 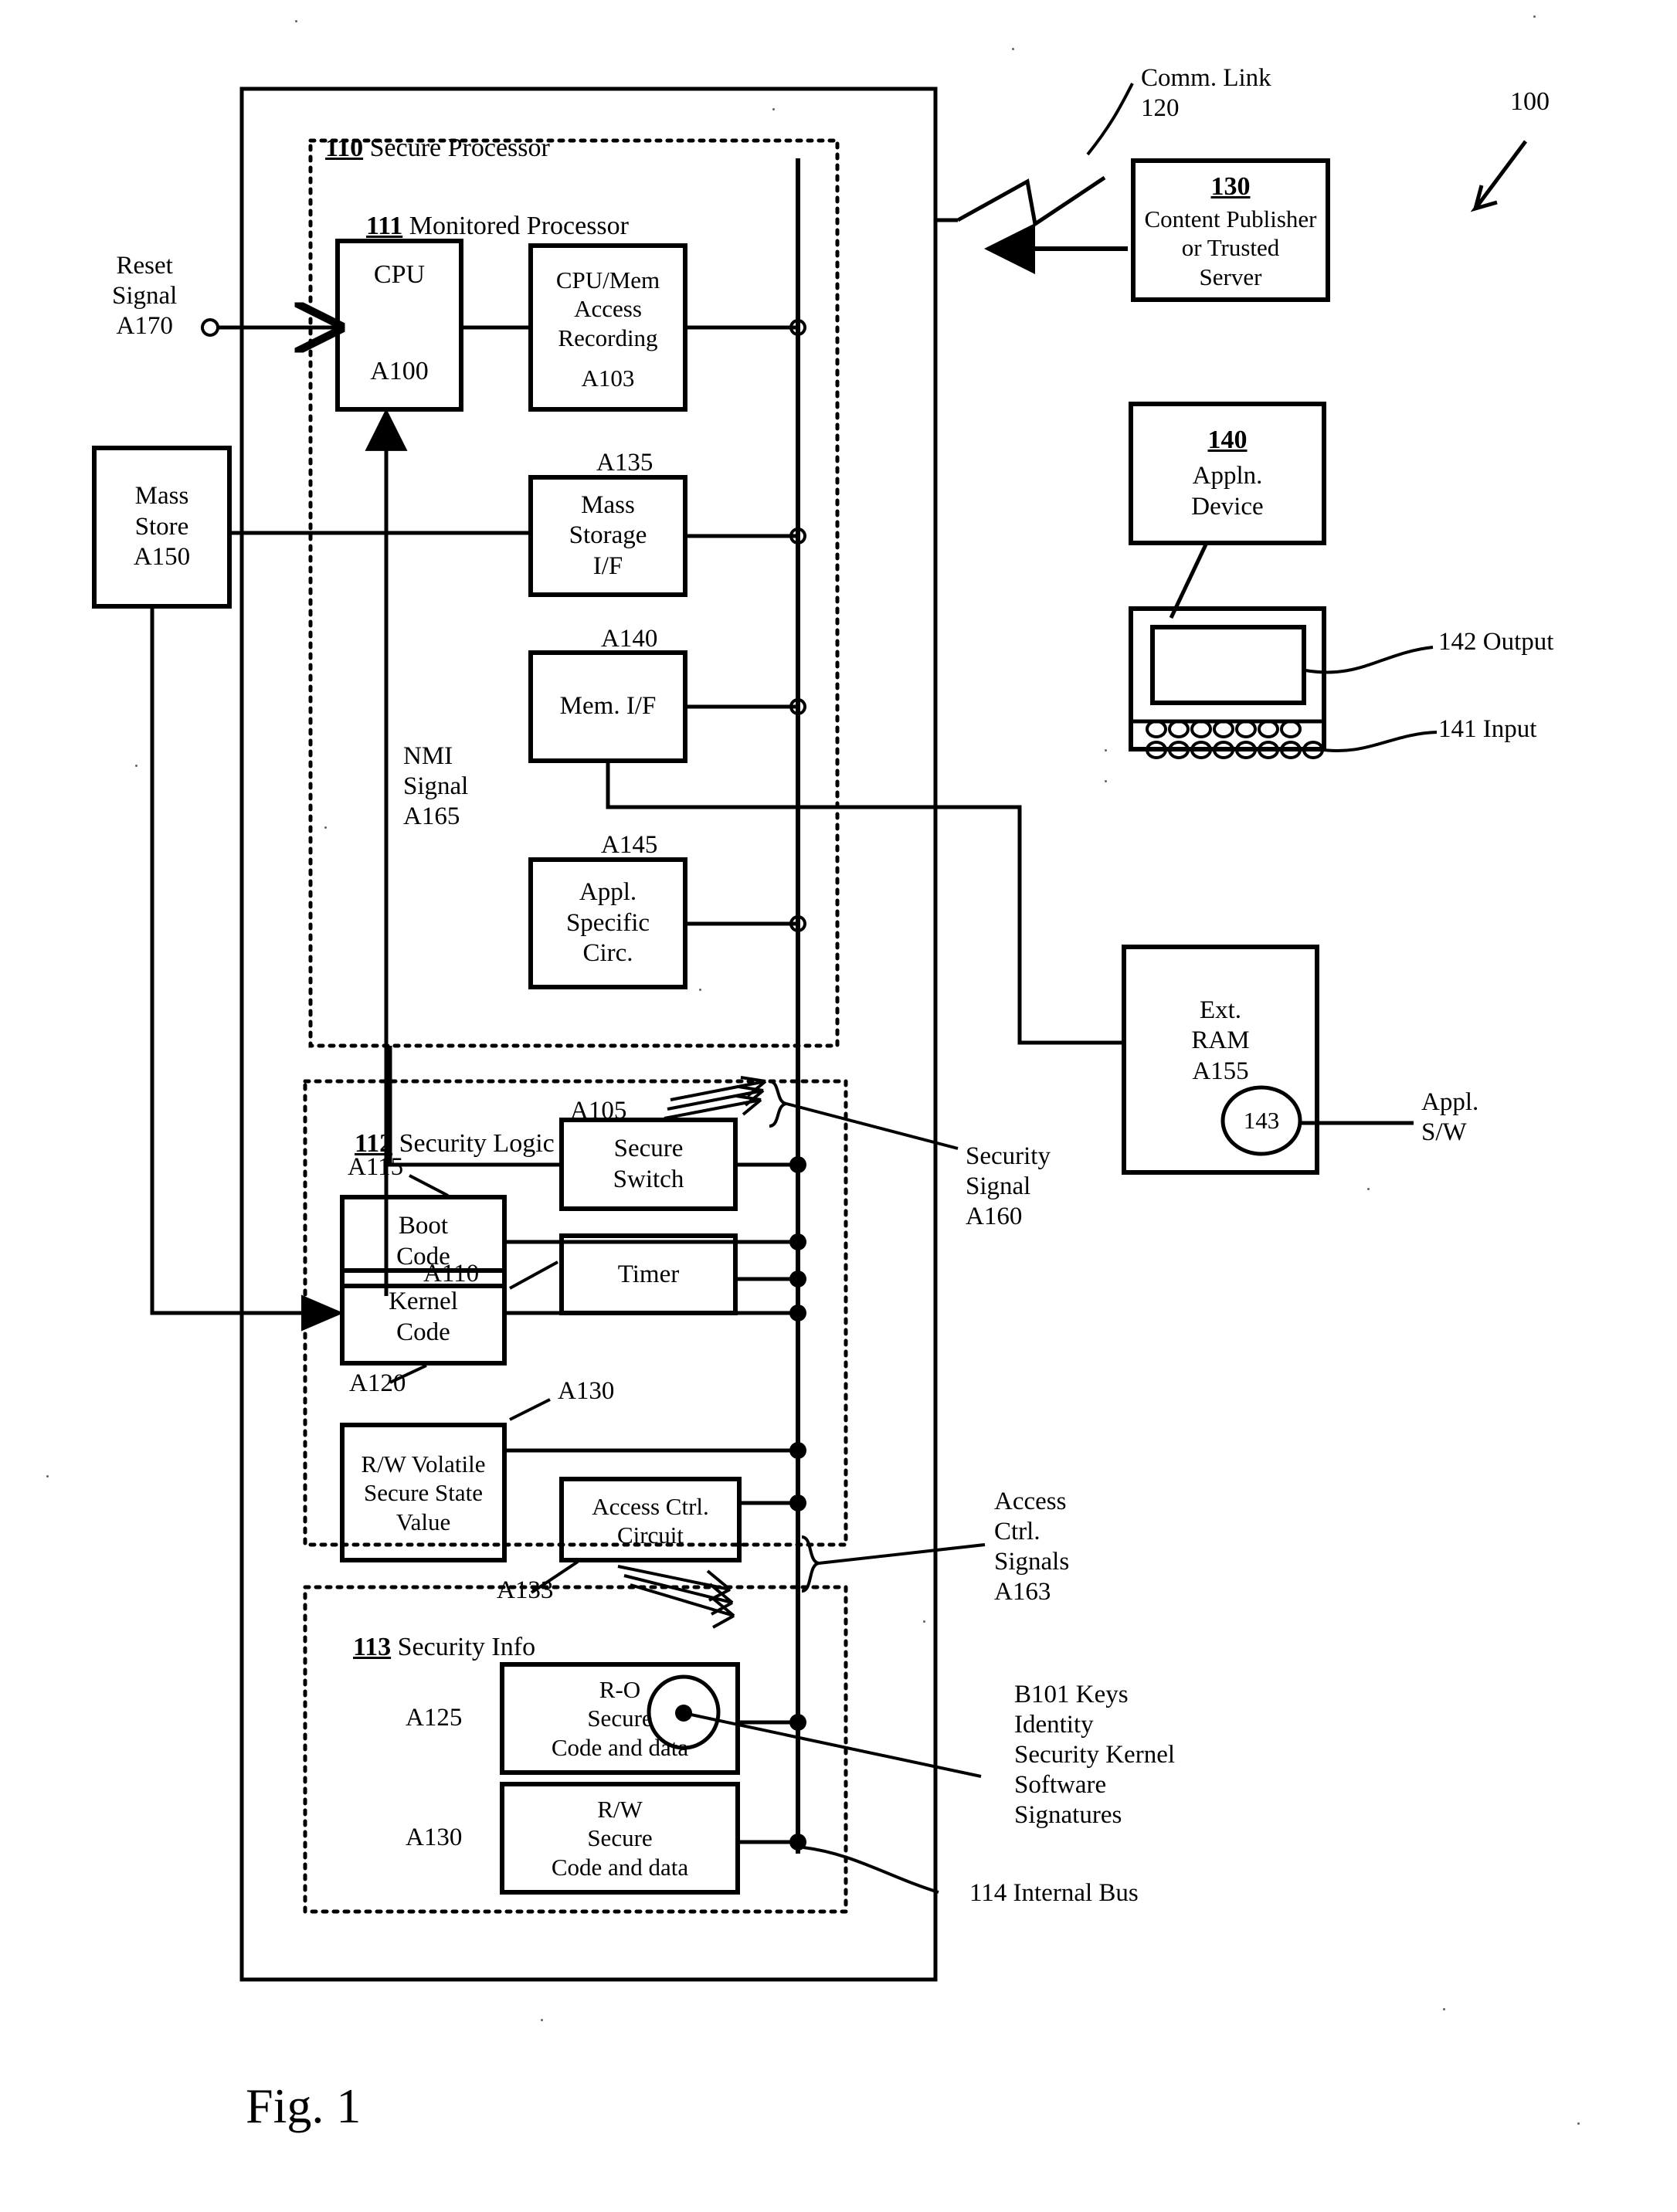 What do you see at coordinates (872, 1126) in the screenshot?
I see `security-signal-leader` at bounding box center [872, 1126].